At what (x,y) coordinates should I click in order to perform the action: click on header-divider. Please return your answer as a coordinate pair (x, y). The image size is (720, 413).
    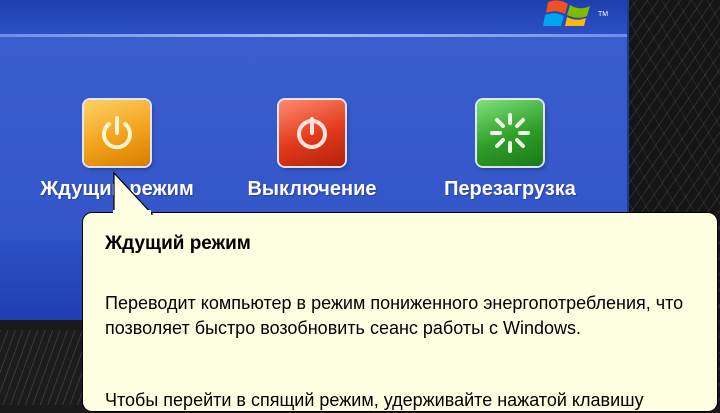
    Looking at the image, I should click on (313, 35).